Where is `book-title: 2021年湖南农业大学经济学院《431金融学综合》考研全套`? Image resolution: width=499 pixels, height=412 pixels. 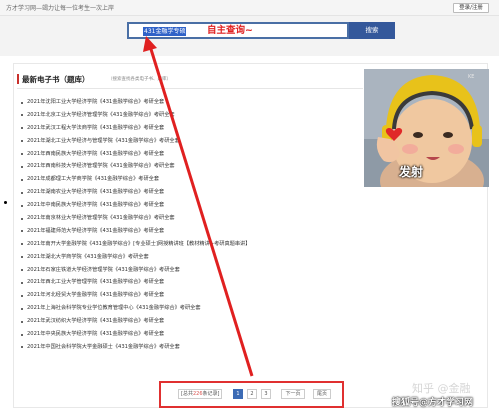 book-title: 2021年湖南农业大学经济学院《431金融学综合》考研全套 is located at coordinates (96, 192).